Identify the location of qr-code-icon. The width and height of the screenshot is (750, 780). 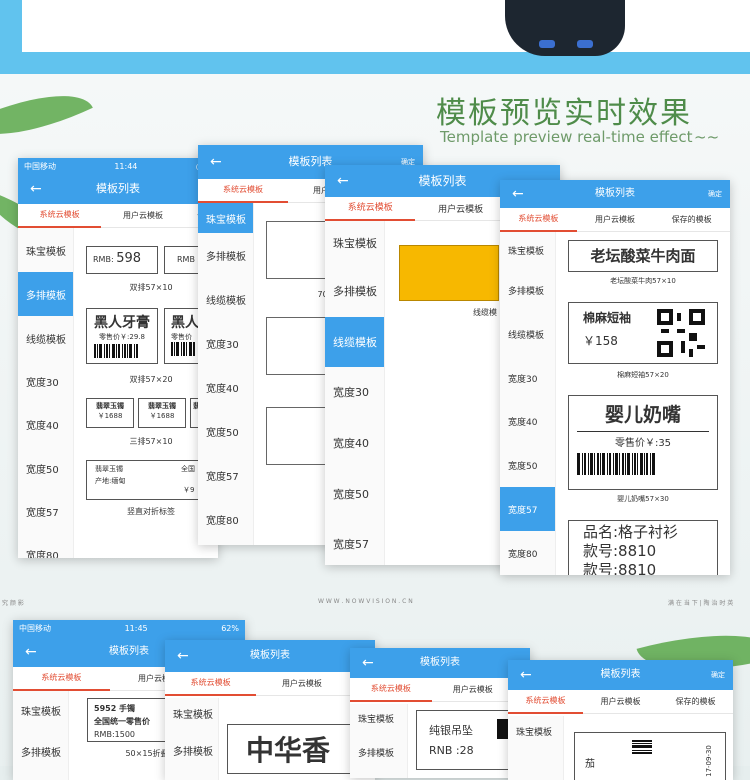
(681, 333).